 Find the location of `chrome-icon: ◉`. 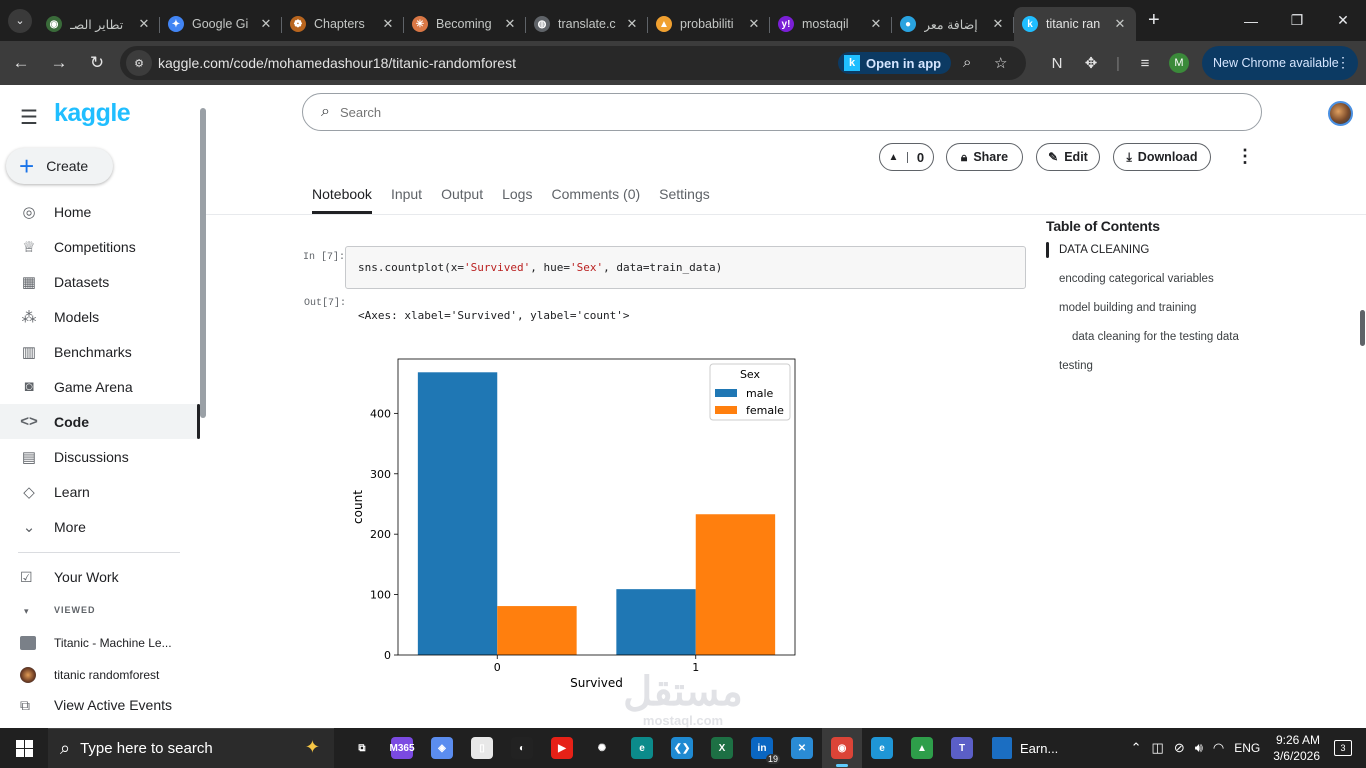

chrome-icon: ◉ is located at coordinates (842, 748).